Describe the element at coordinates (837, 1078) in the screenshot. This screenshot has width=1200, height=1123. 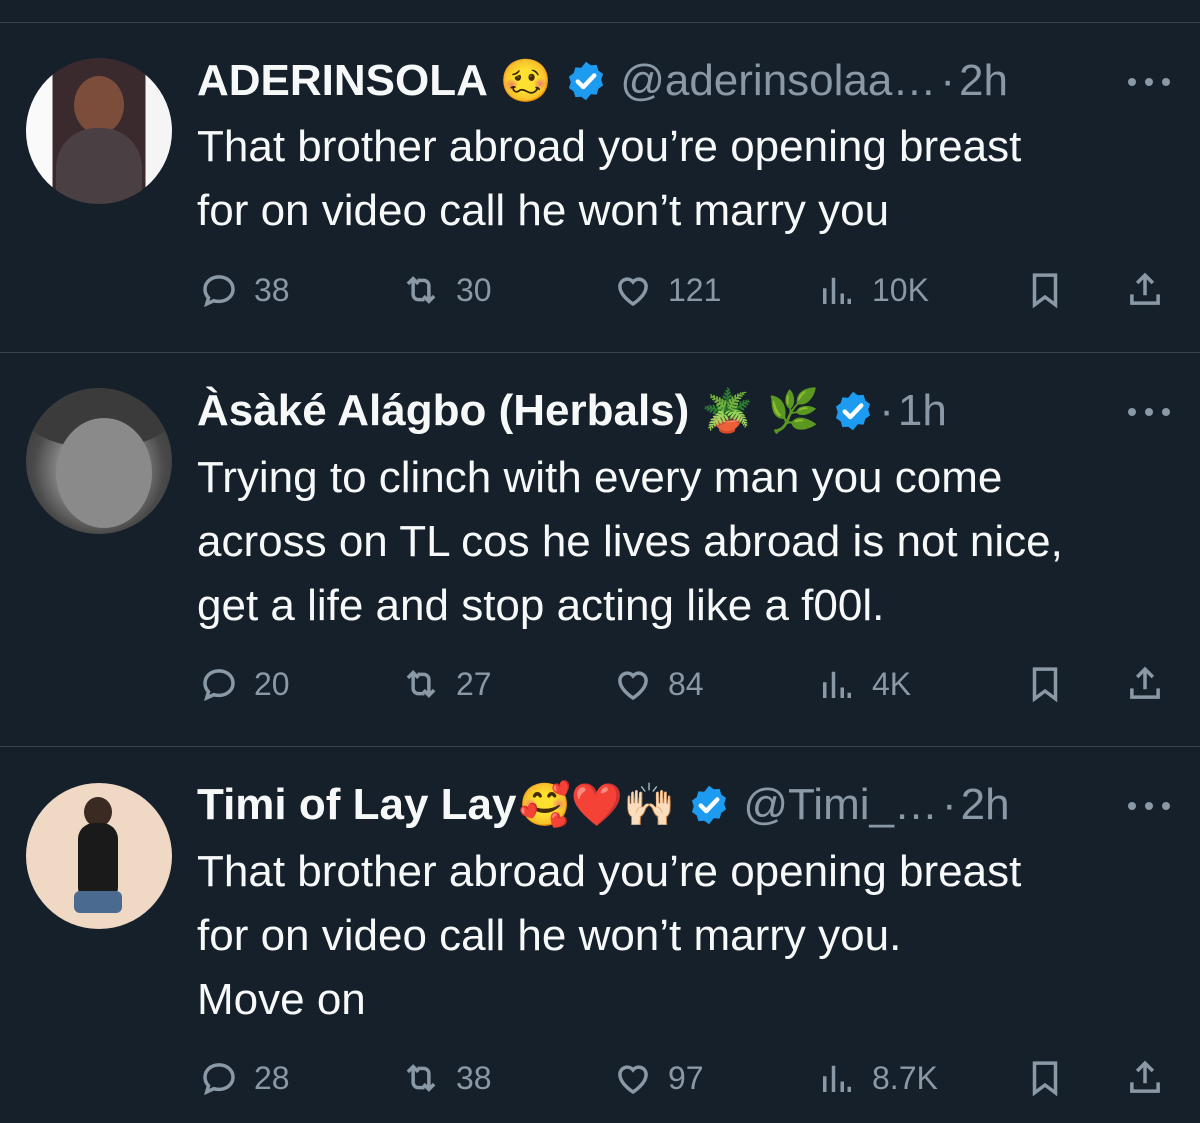
I see `views-icon` at that location.